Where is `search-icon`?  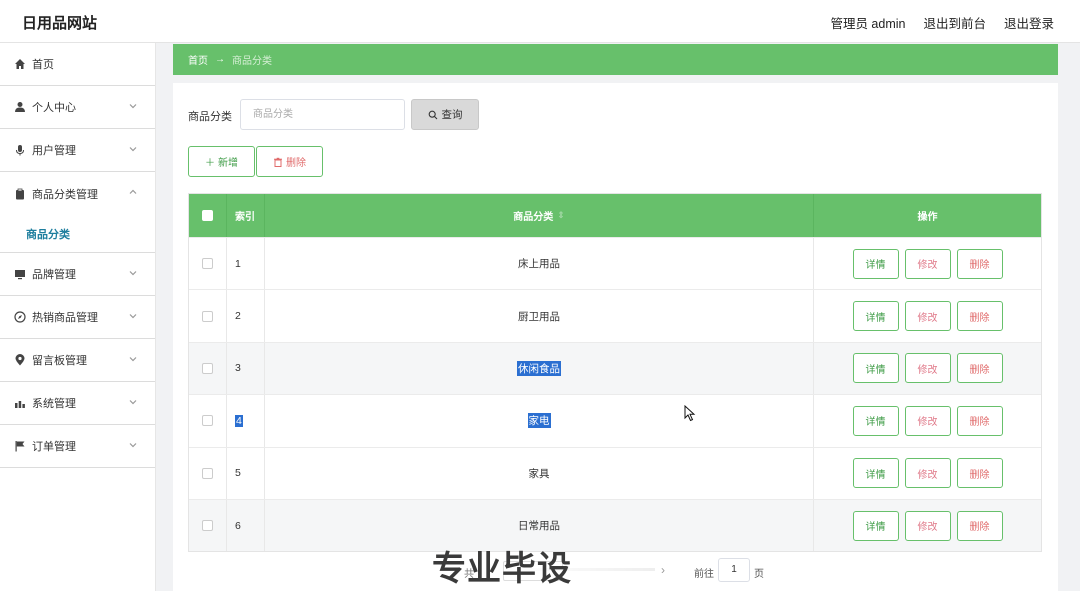 search-icon is located at coordinates (432, 114).